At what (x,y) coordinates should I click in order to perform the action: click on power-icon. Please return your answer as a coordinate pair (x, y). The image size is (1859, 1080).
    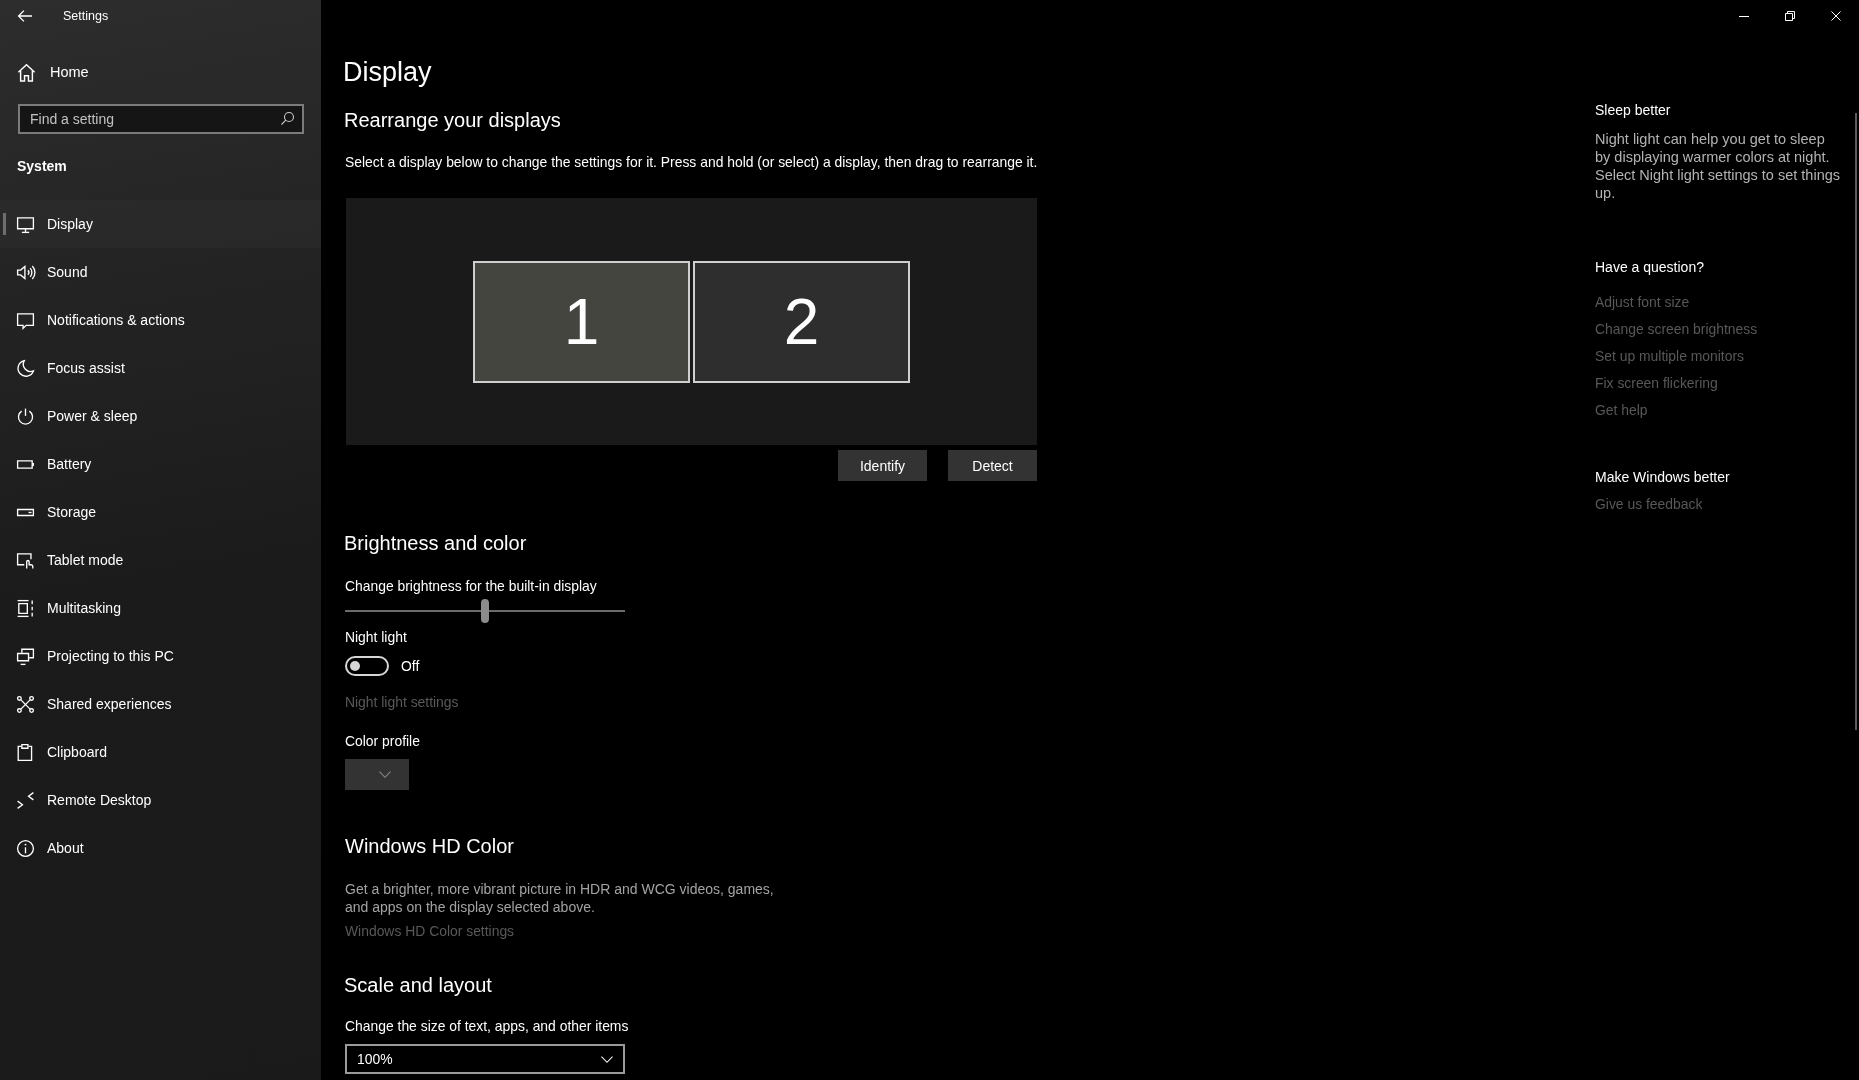
    Looking at the image, I should click on (25, 416).